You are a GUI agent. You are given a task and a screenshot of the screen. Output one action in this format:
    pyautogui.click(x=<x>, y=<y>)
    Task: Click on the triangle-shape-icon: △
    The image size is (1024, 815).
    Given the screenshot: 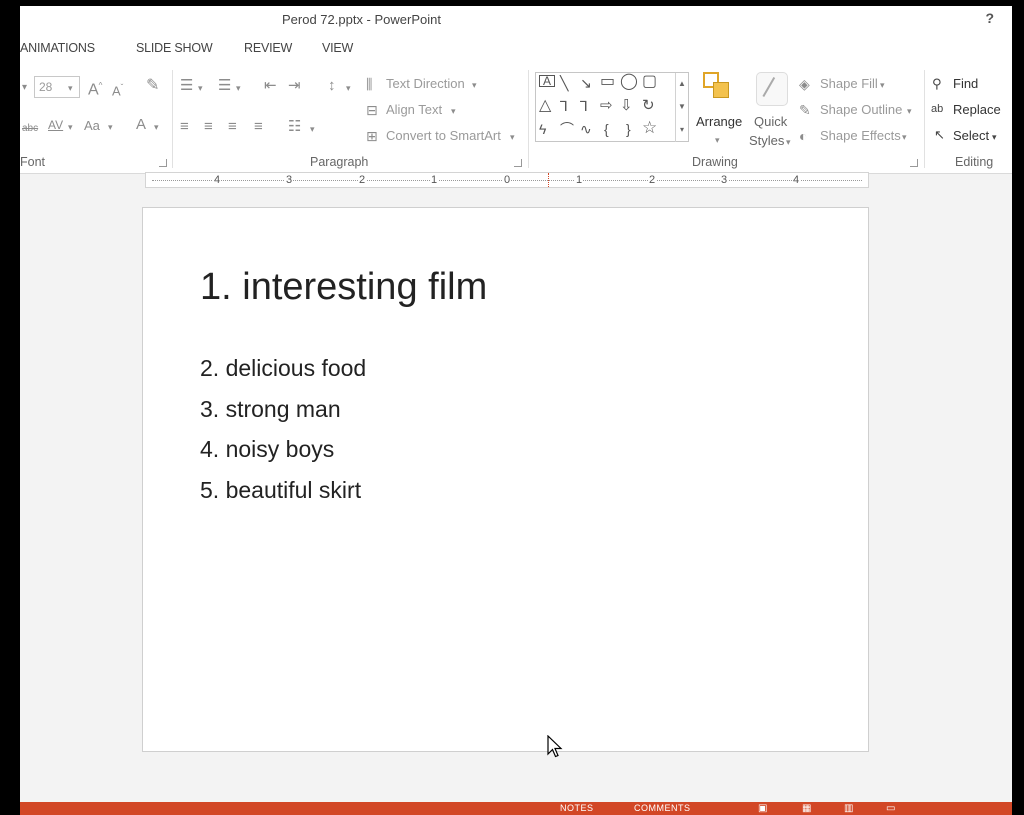 What is the action you would take?
    pyautogui.click(x=545, y=106)
    